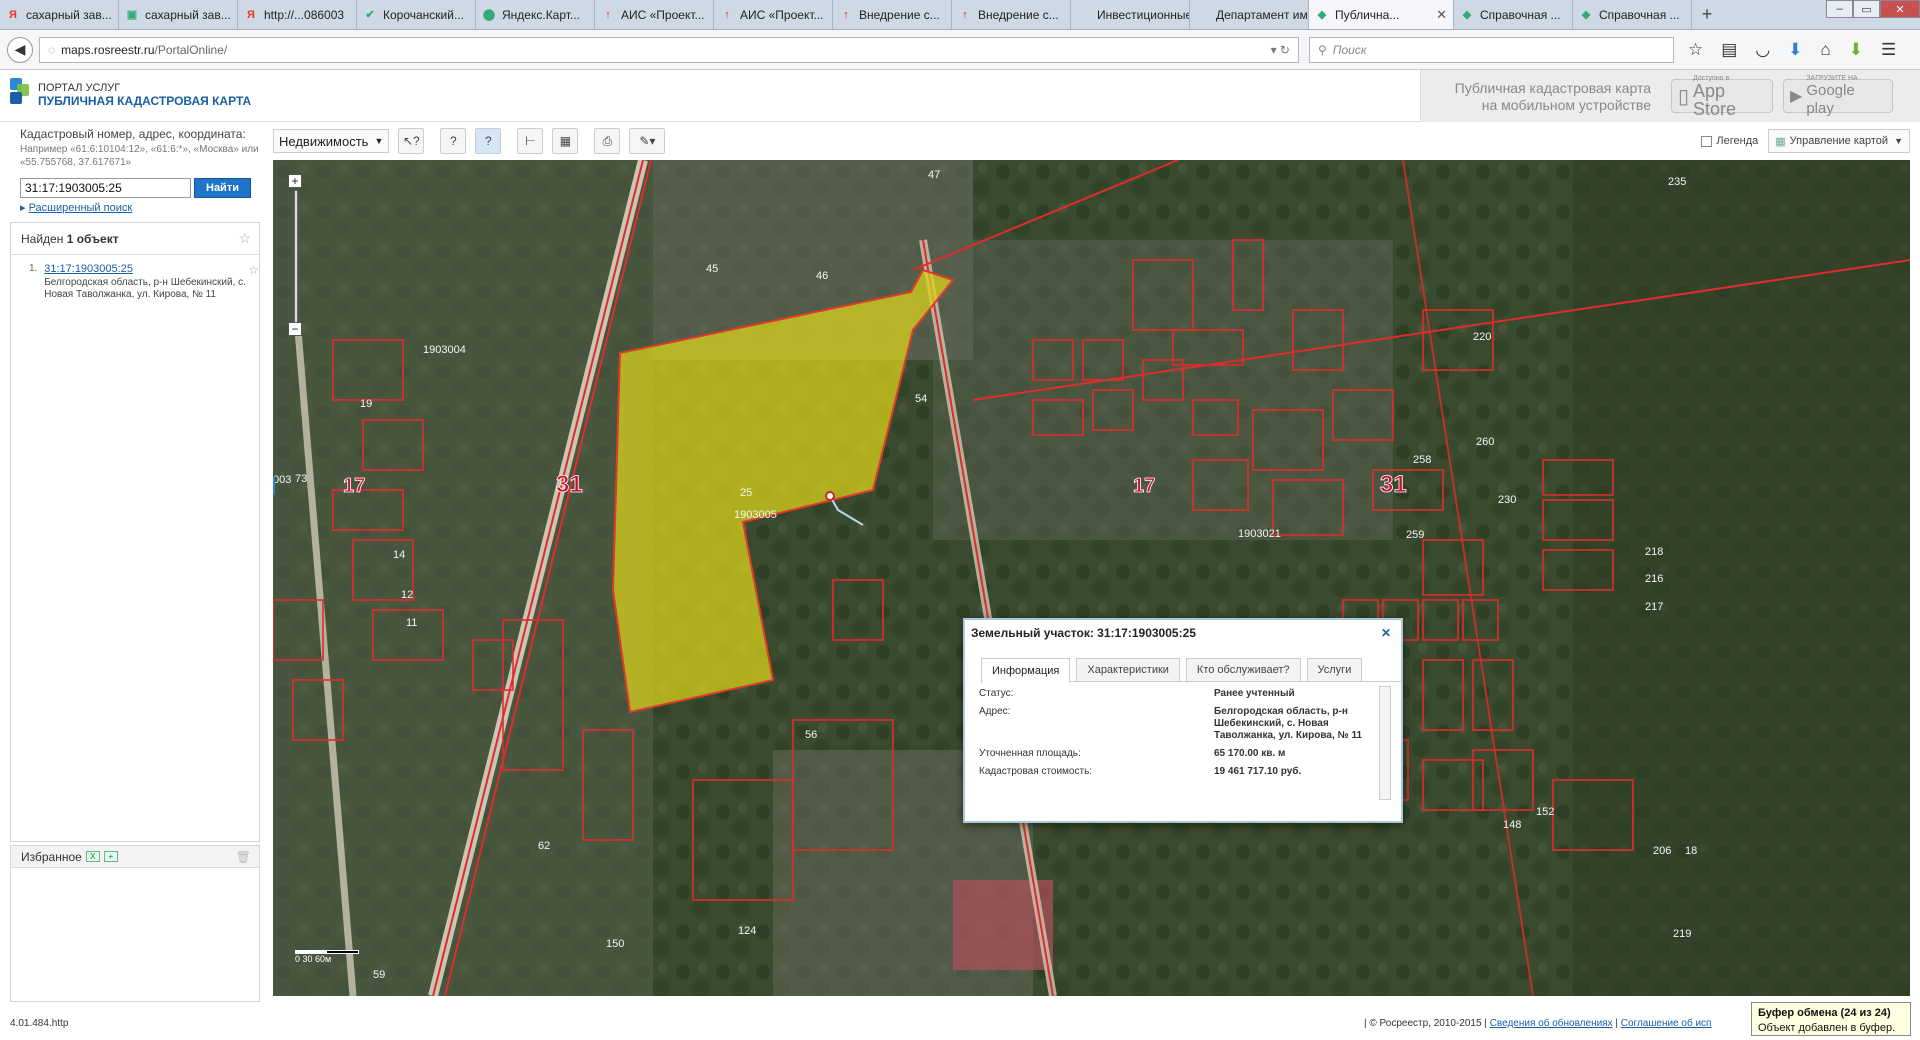 This screenshot has width=1920, height=1040. I want to click on export-excel-icon: X, so click(92, 856).